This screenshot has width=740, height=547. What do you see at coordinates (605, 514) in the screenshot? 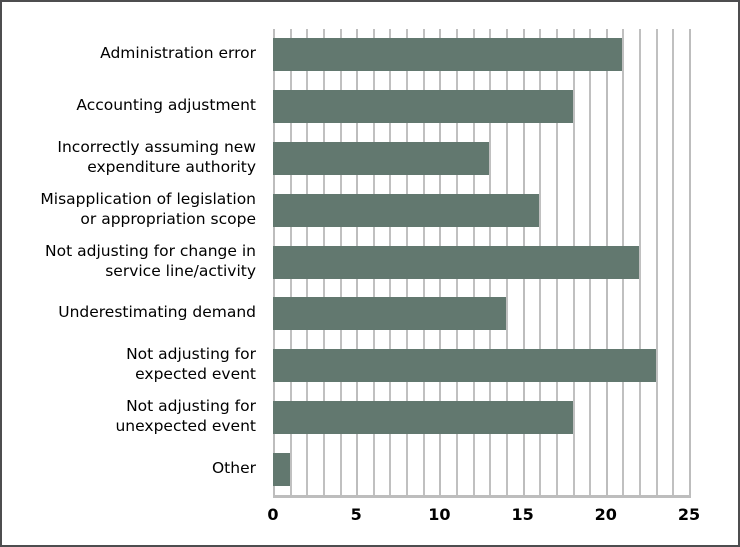
I see `x-tick-label-20: 20` at bounding box center [605, 514].